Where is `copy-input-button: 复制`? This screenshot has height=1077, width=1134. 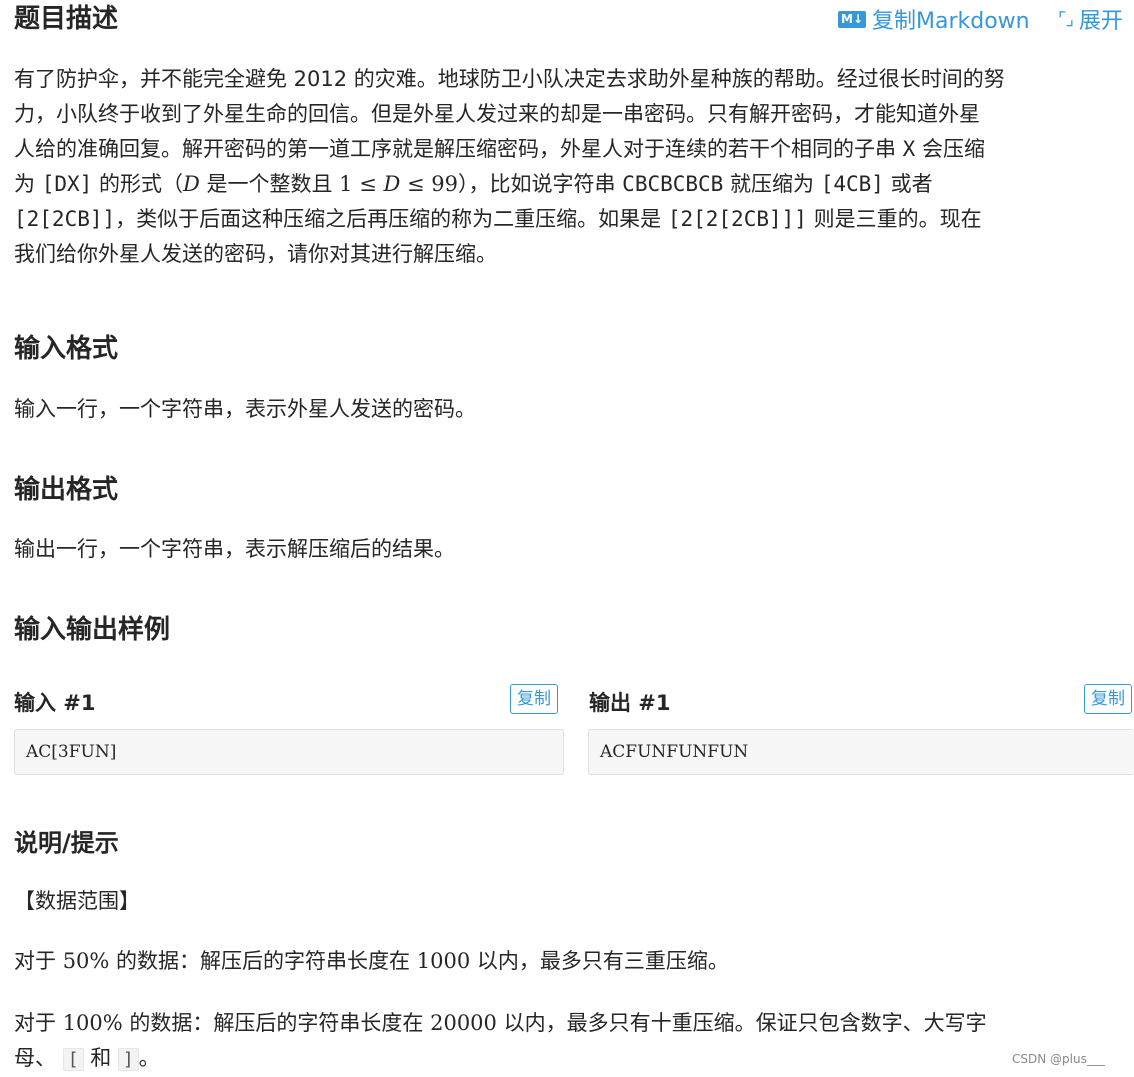
copy-input-button: 复制 is located at coordinates (534, 699).